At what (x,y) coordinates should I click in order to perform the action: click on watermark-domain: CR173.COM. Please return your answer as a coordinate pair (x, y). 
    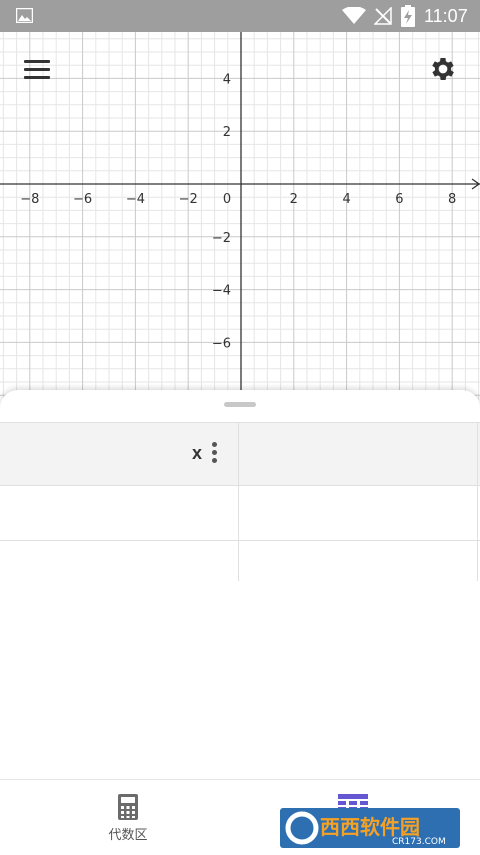
    Looking at the image, I should click on (419, 842).